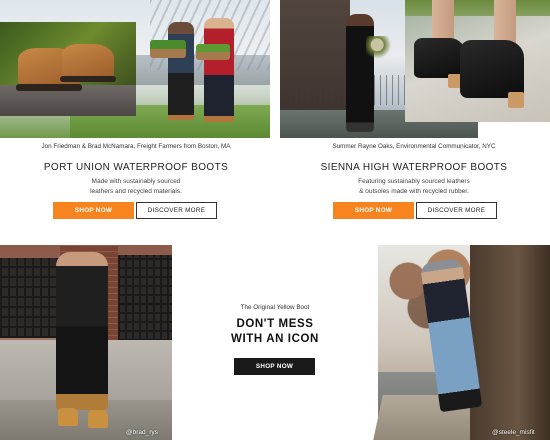  I want to click on port-union-title: PORT UNION WATERPROOF BOOTS, so click(136, 167).